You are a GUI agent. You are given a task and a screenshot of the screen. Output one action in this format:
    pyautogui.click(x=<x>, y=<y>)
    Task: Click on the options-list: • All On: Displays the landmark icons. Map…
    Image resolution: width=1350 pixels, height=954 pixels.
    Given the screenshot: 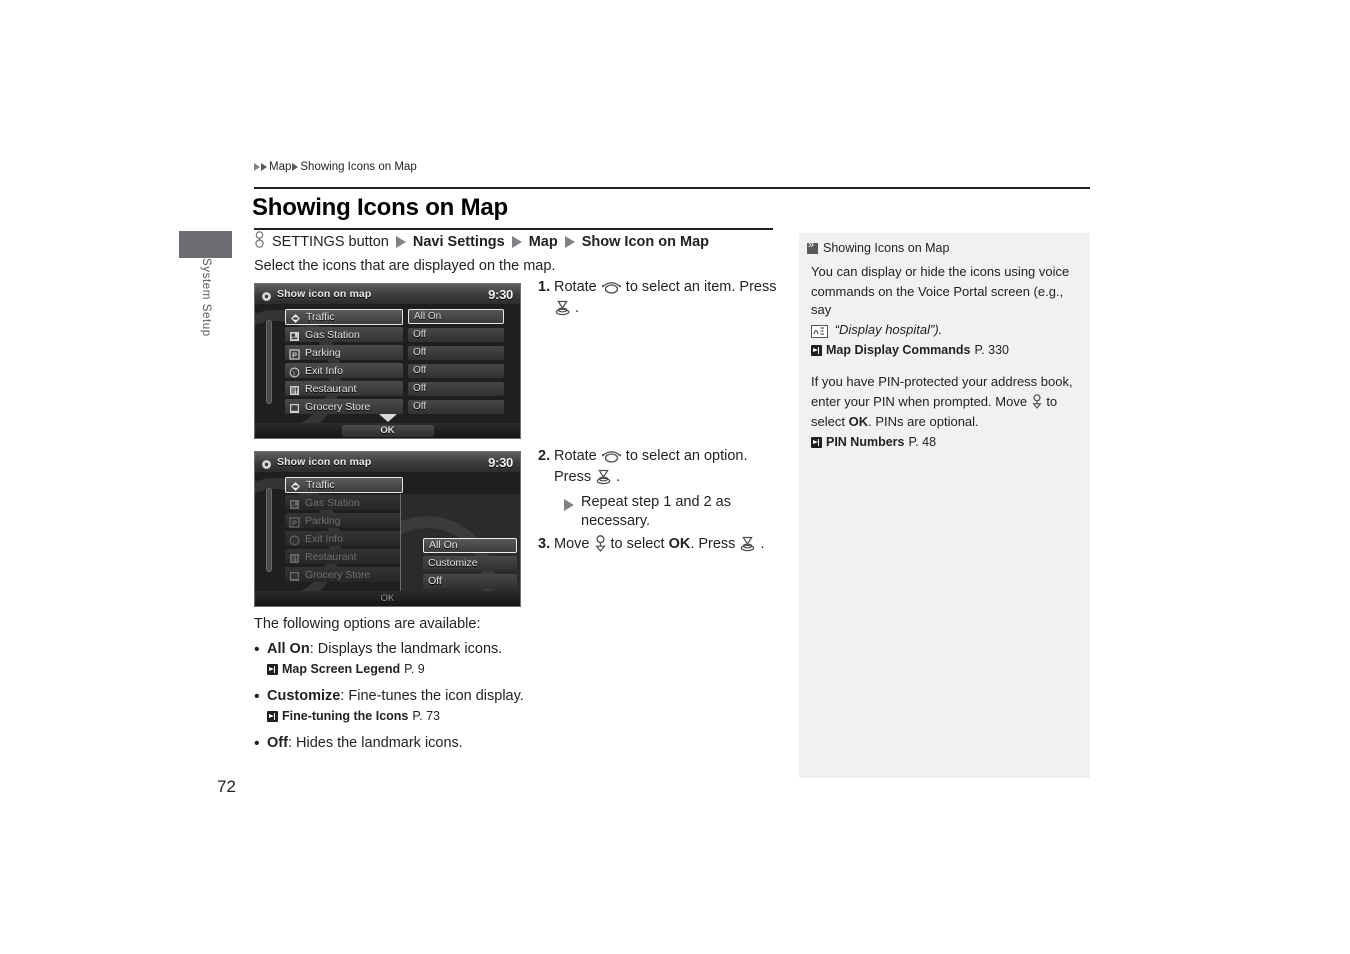 What is the action you would take?
    pyautogui.click(x=419, y=696)
    